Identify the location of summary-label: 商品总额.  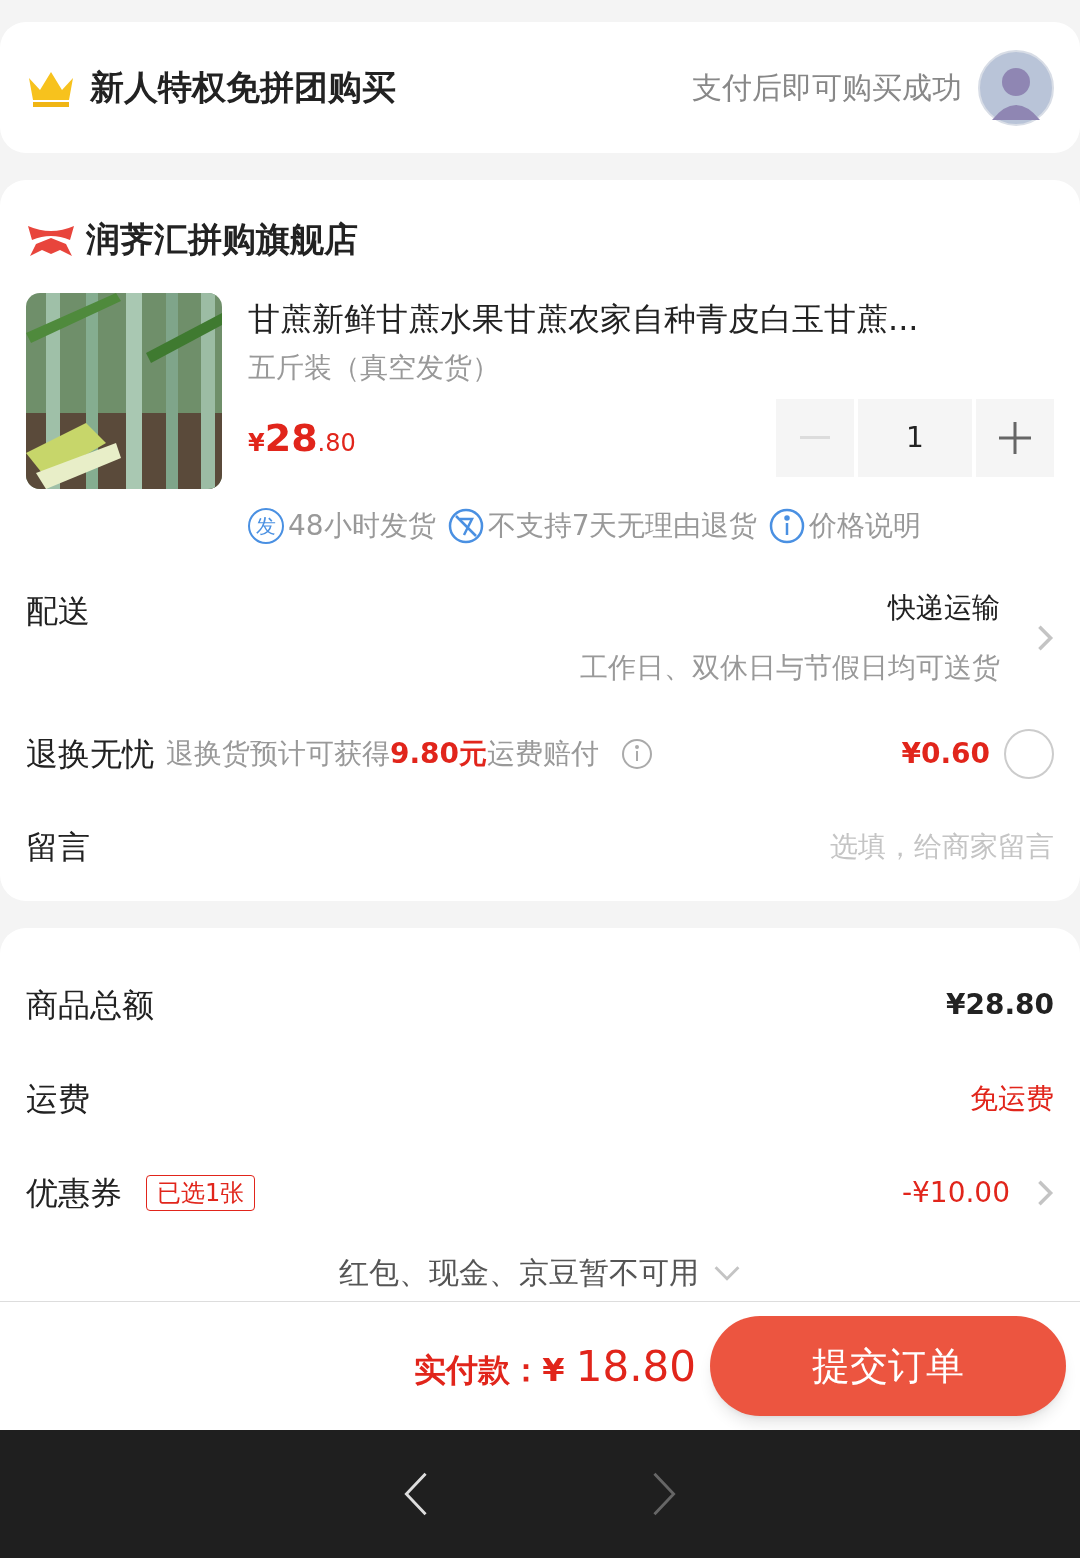
(90, 1005).